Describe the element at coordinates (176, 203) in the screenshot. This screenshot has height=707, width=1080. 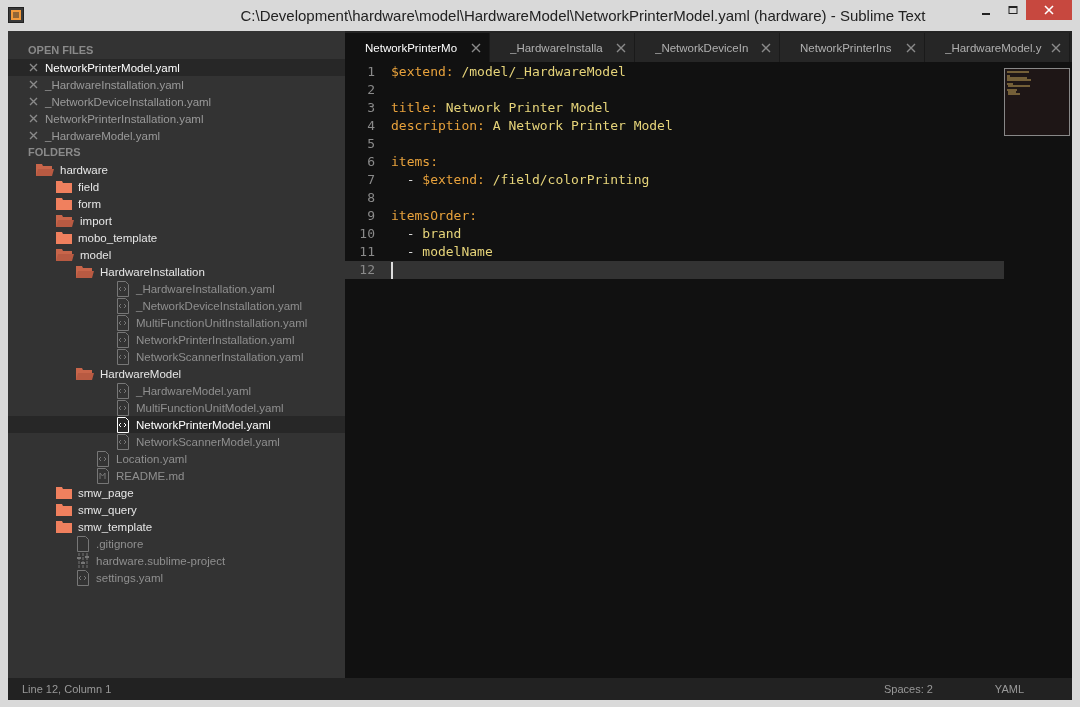
I see `folder-item: form` at that location.